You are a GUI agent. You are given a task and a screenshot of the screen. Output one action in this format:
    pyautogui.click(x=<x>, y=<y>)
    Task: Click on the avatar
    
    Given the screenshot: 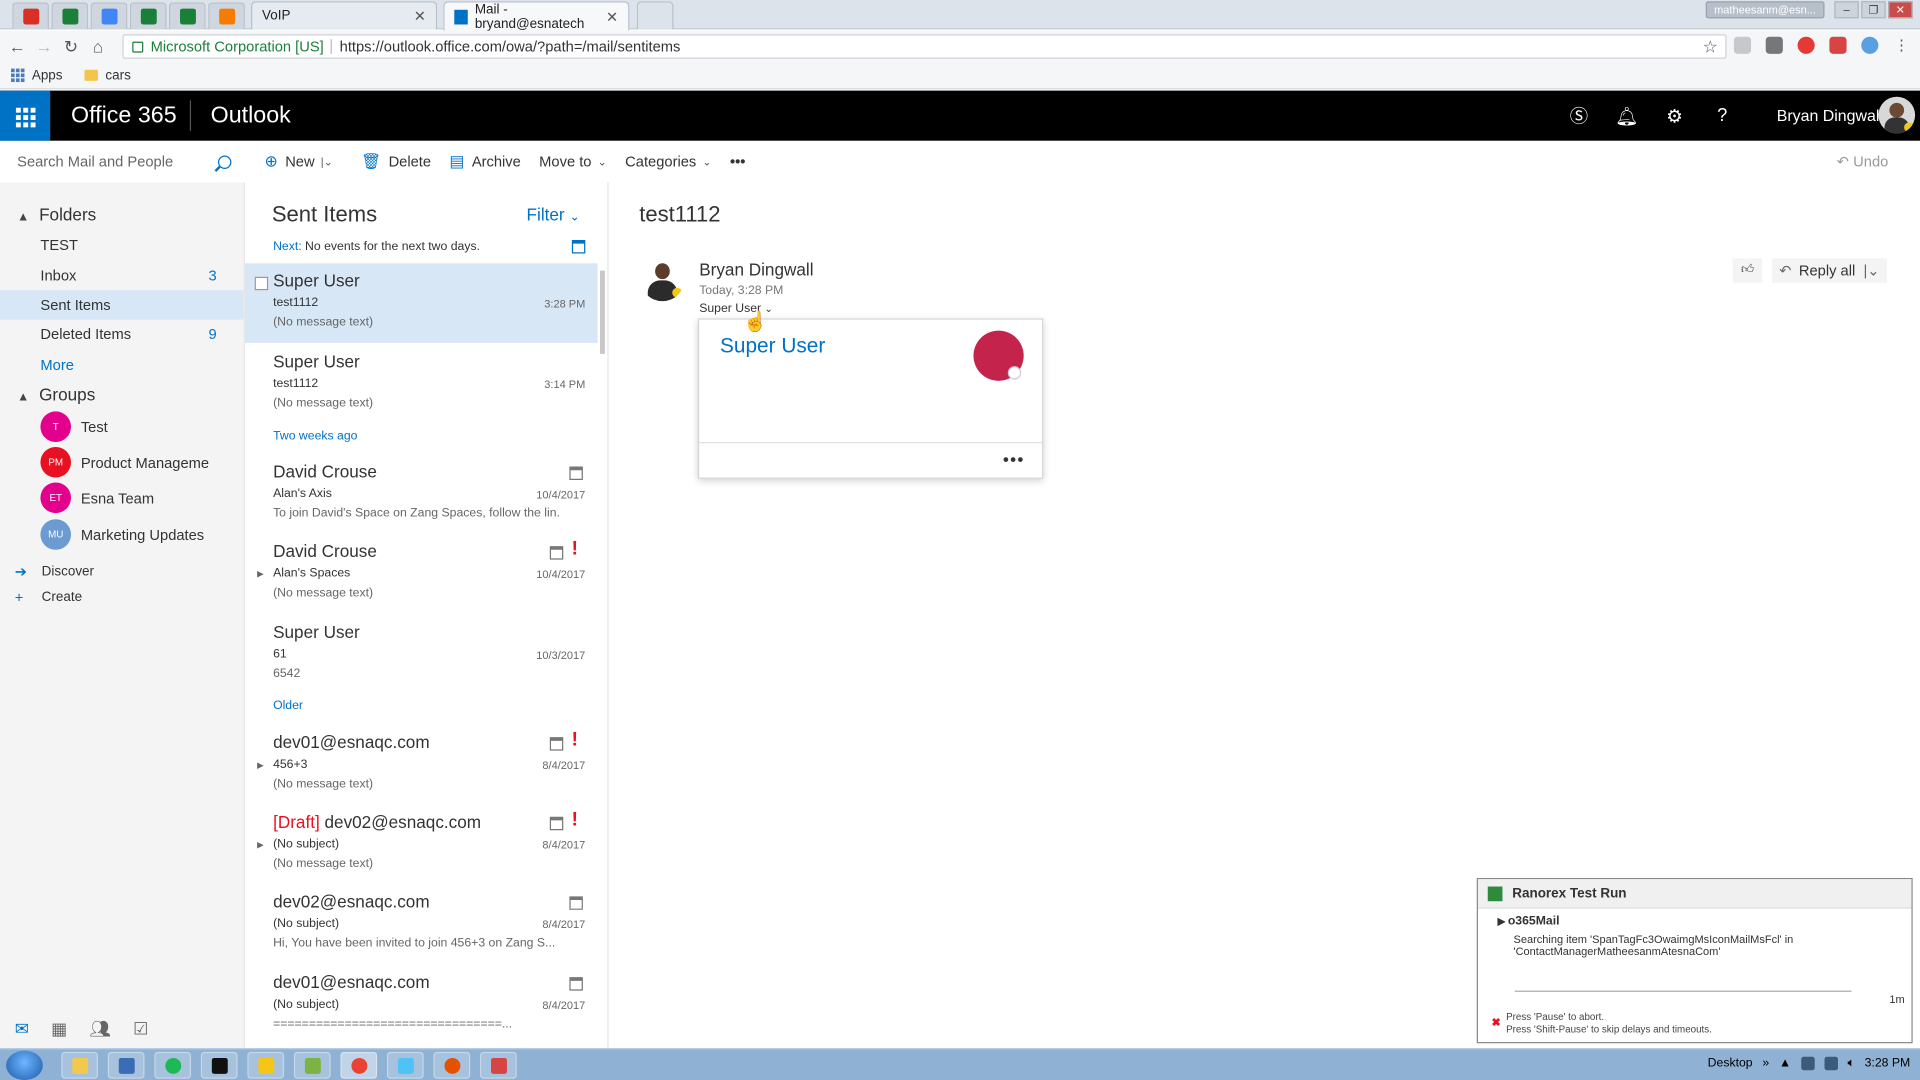 What is the action you would take?
    pyautogui.click(x=1897, y=115)
    